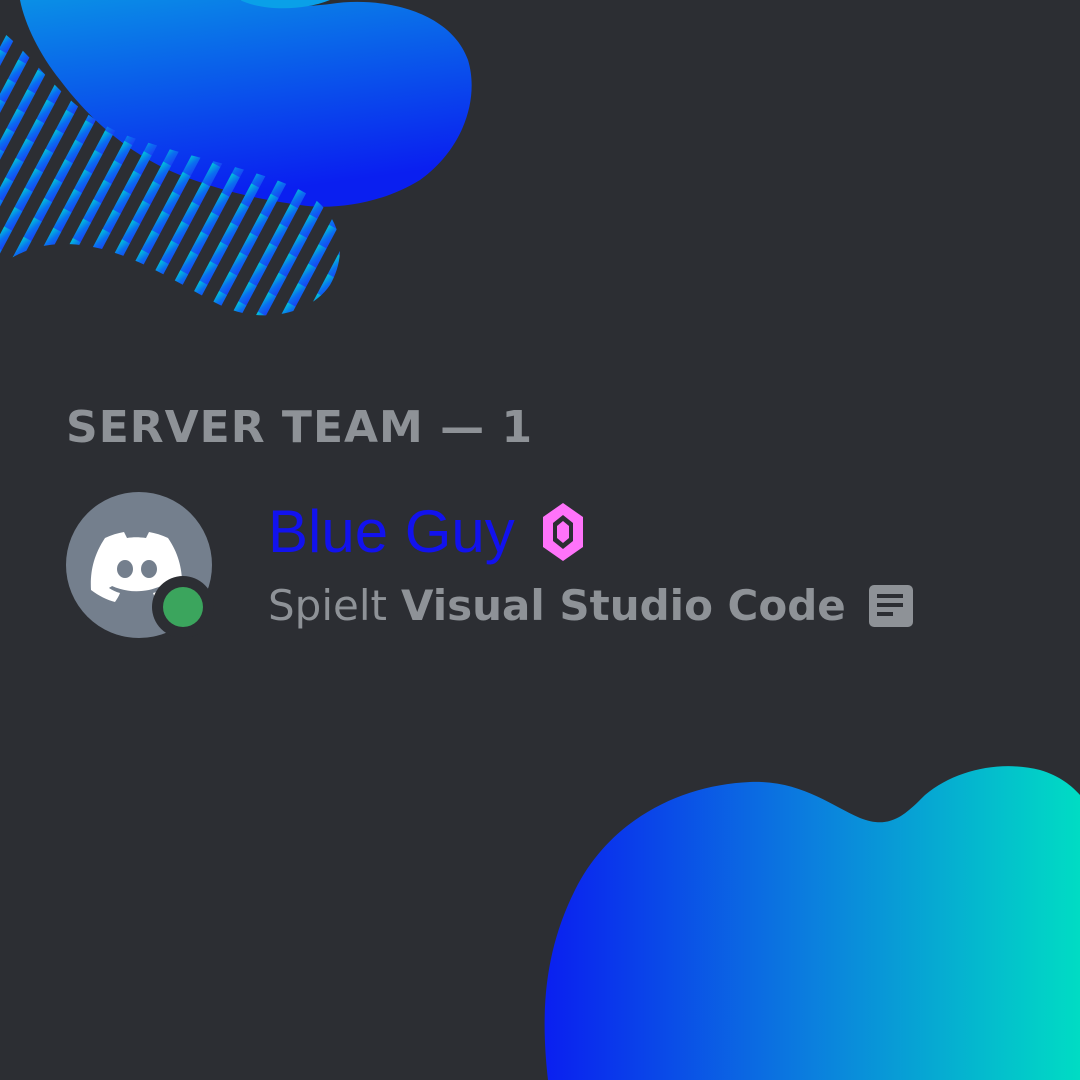  What do you see at coordinates (183, 607) in the screenshot?
I see `online-status-icon` at bounding box center [183, 607].